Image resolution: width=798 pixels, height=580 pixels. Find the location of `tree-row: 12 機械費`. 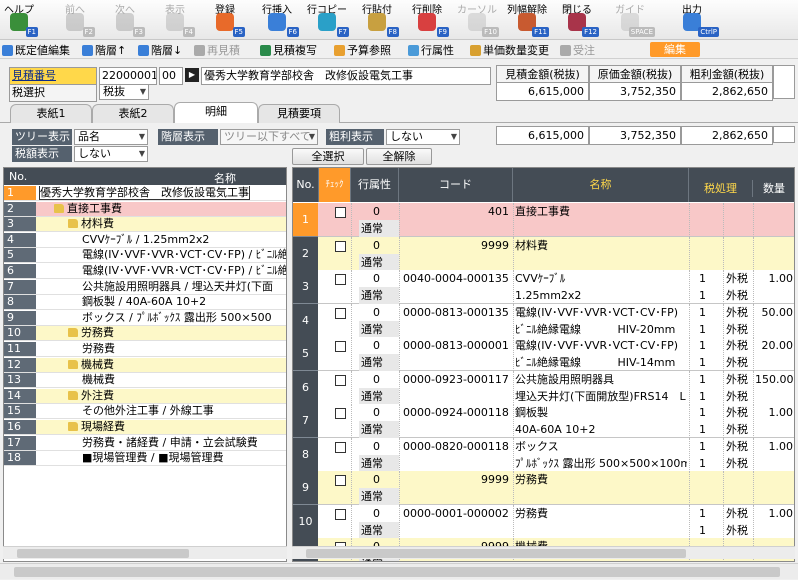

tree-row: 12 機械費 is located at coordinates (145, 365).